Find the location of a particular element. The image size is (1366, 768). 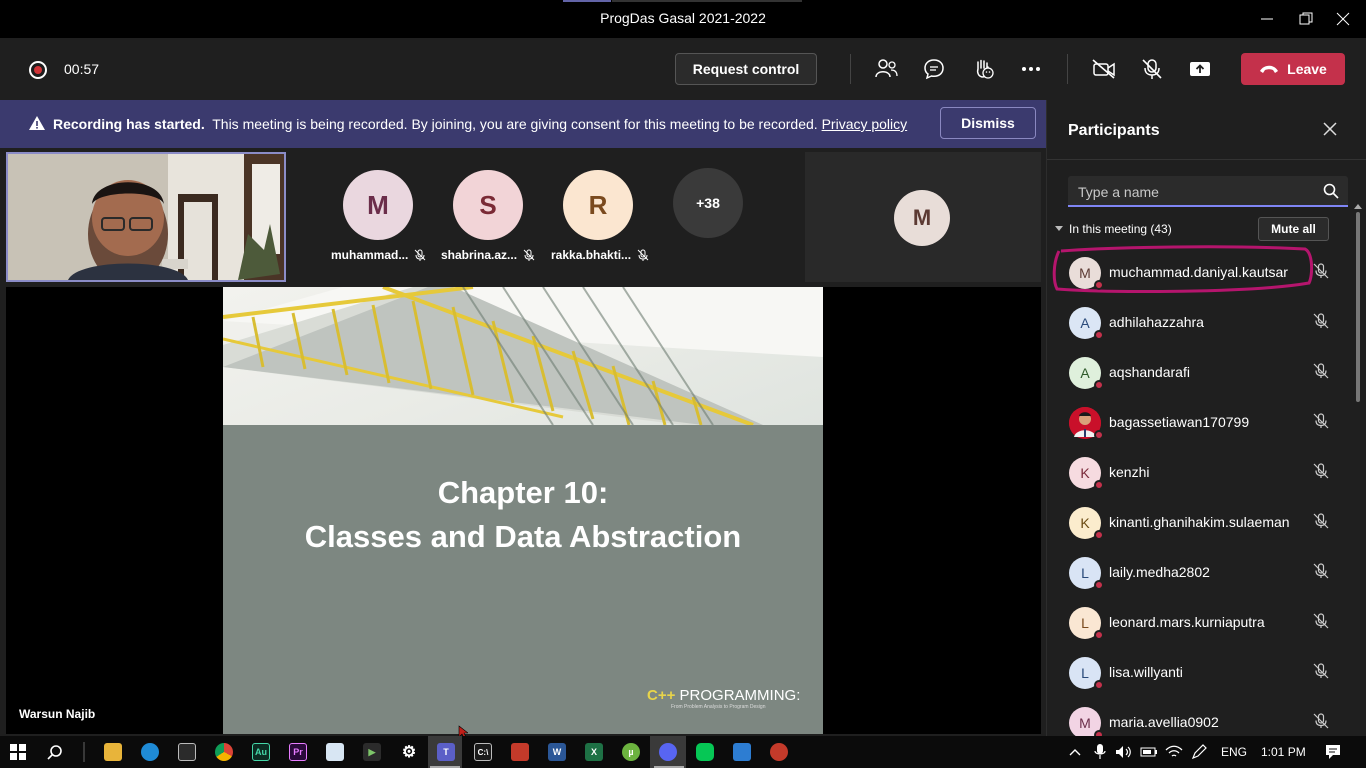

gear-icon: ⚙ is located at coordinates (409, 752).